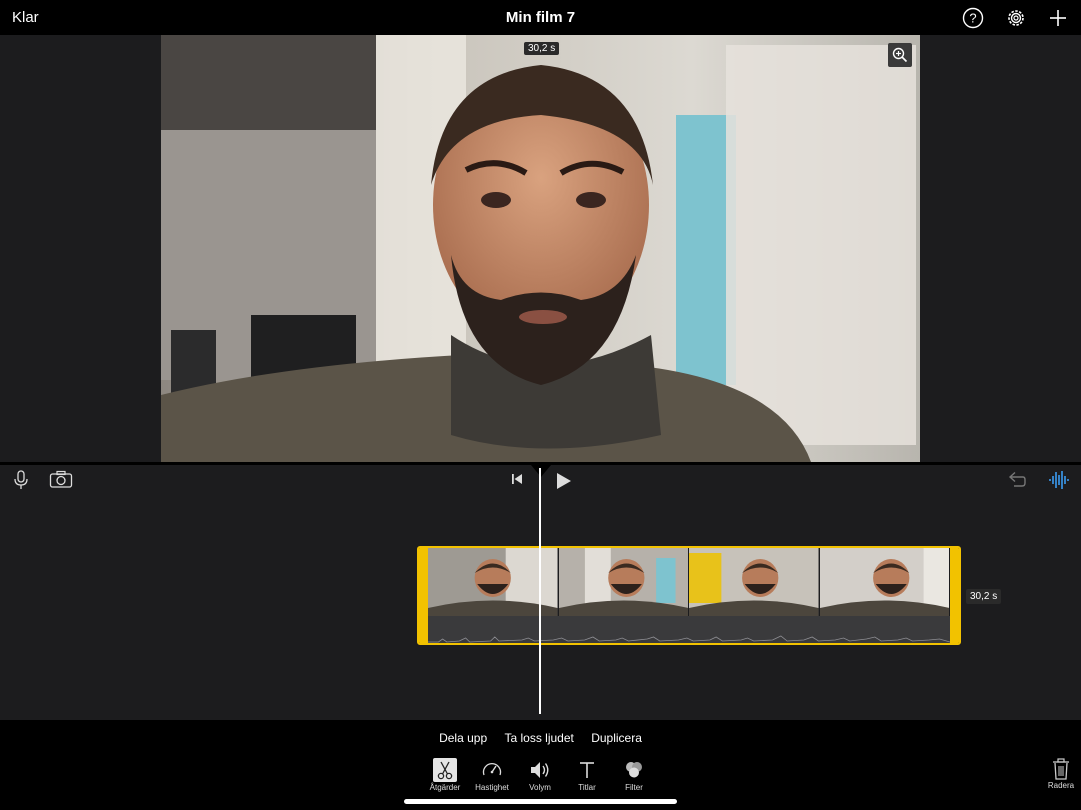 Image resolution: width=1081 pixels, height=810 pixels. Describe the element at coordinates (463, 738) in the screenshot. I see `split-button: Dela upp` at that location.